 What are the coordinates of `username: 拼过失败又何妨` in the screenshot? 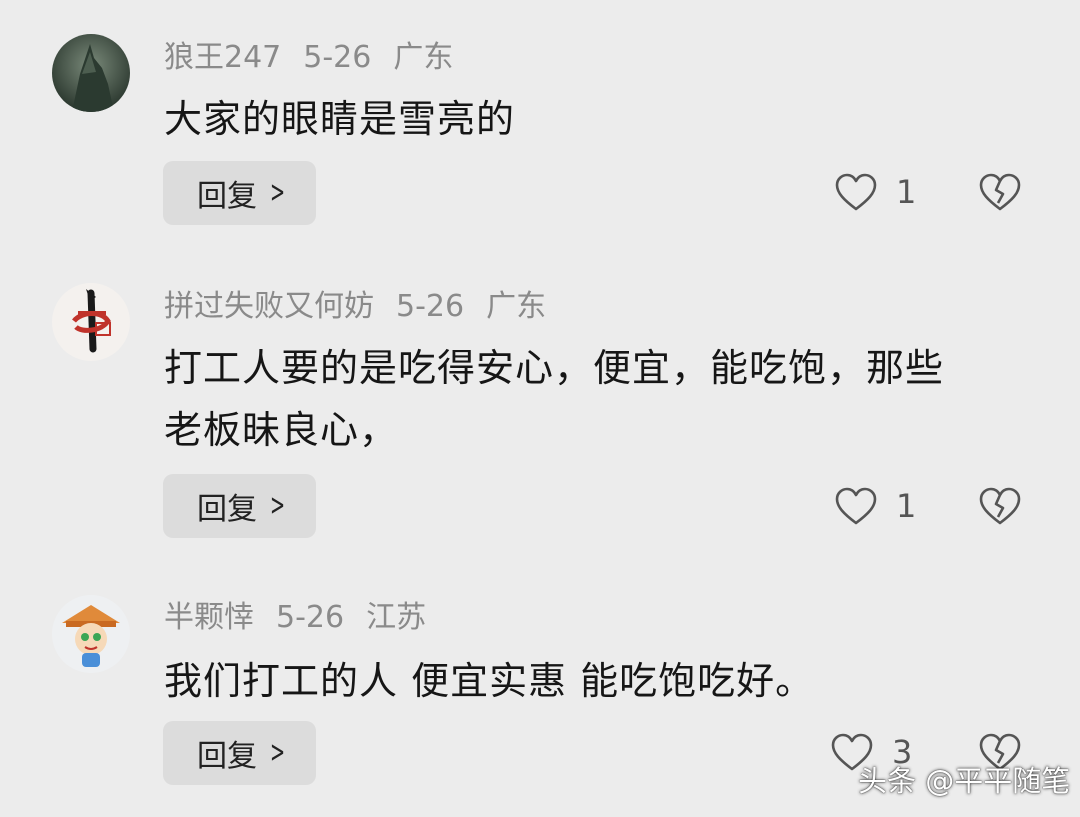 It's located at (269, 306).